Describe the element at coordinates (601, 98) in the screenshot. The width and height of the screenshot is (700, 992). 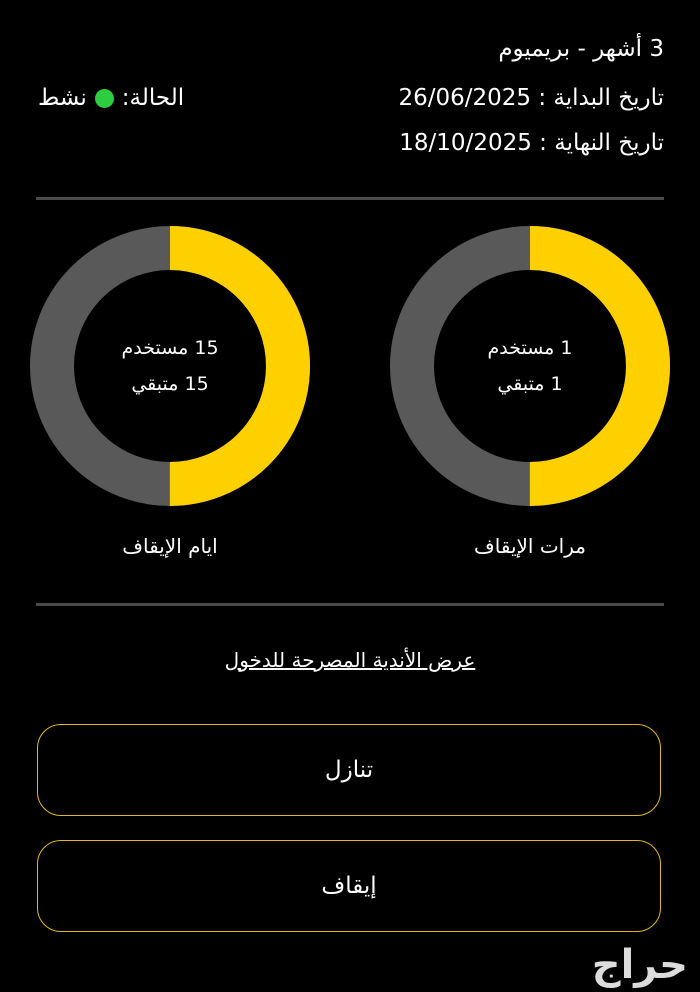
I see `start-date-label: تاريخ البداية :` at that location.